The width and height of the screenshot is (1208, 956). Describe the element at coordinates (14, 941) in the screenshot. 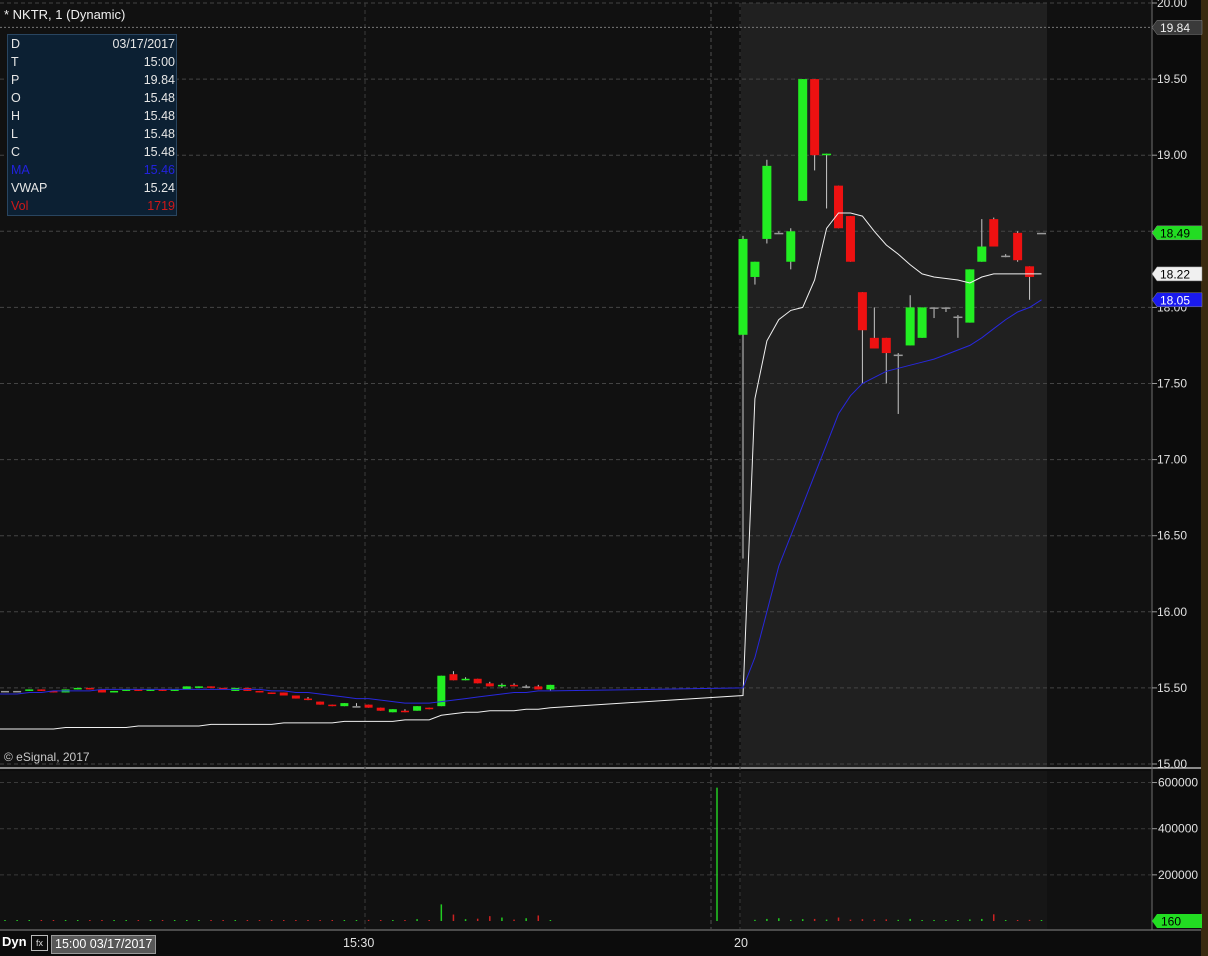

I see `dynamic-mode-label: Dyn` at that location.